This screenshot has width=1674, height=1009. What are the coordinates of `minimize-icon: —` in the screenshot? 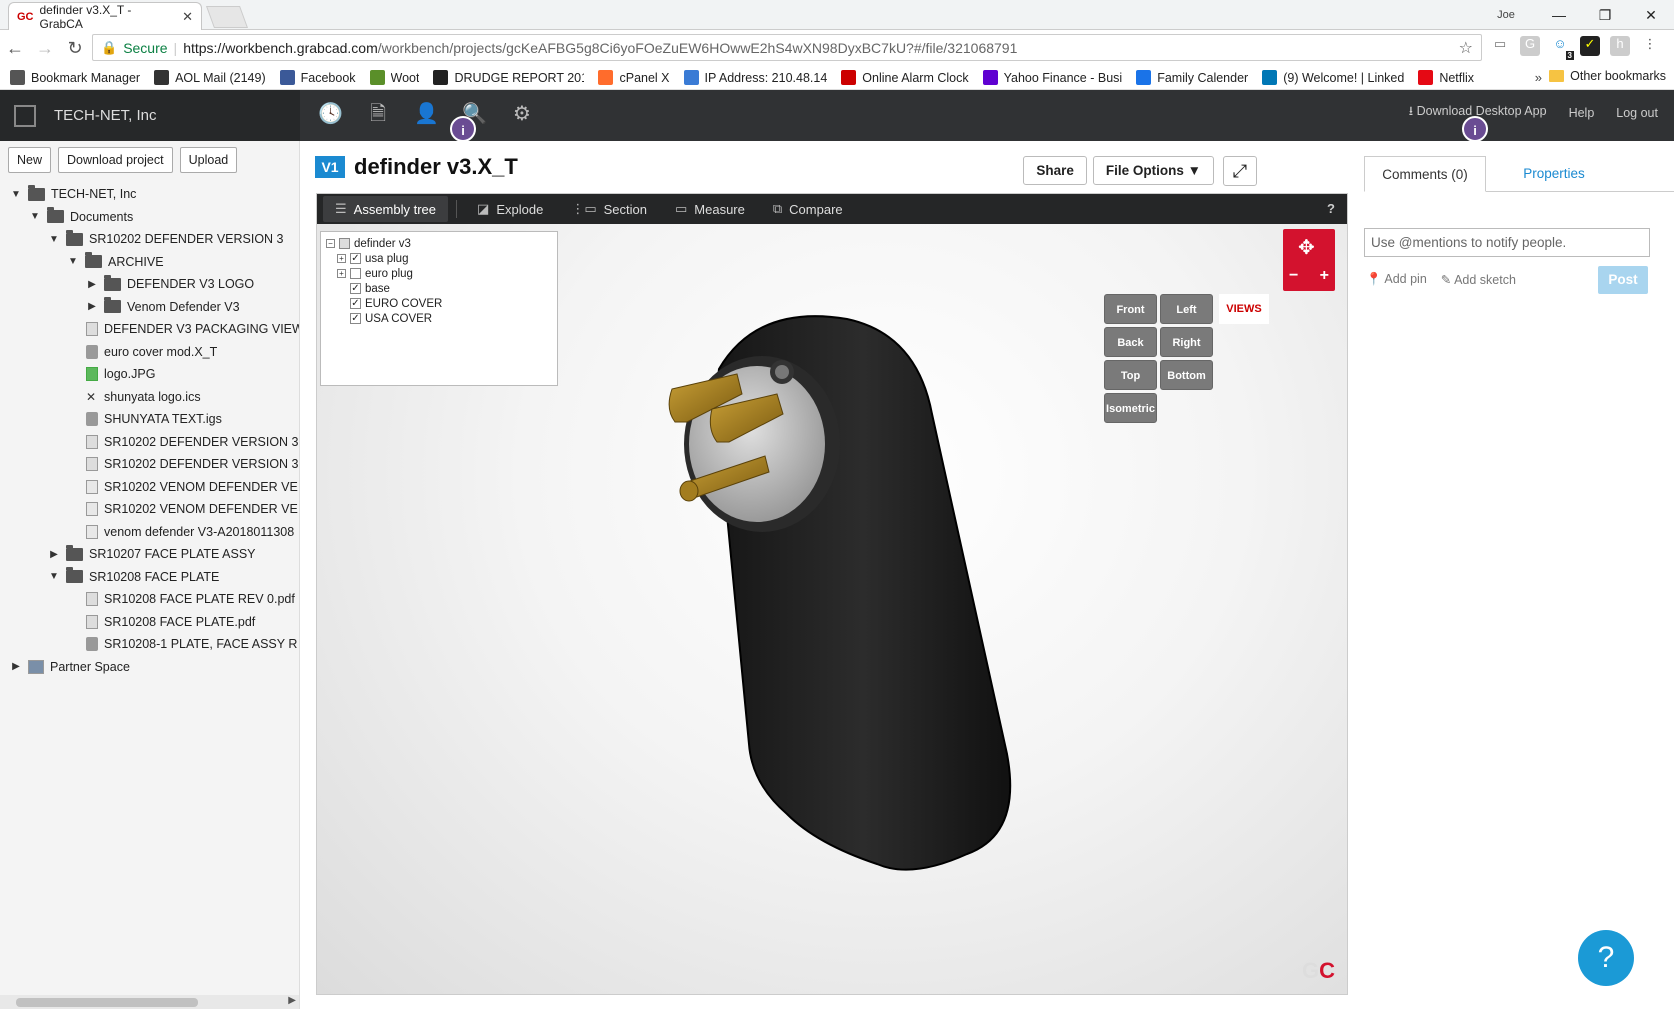 It's located at (1559, 15).